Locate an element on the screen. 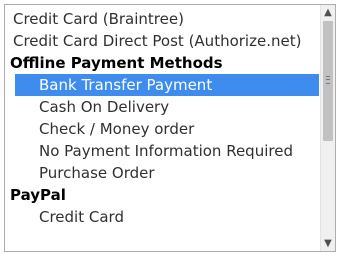 Image resolution: width=340 pixels, height=255 pixels. scrollbar-thumb is located at coordinates (328, 81).